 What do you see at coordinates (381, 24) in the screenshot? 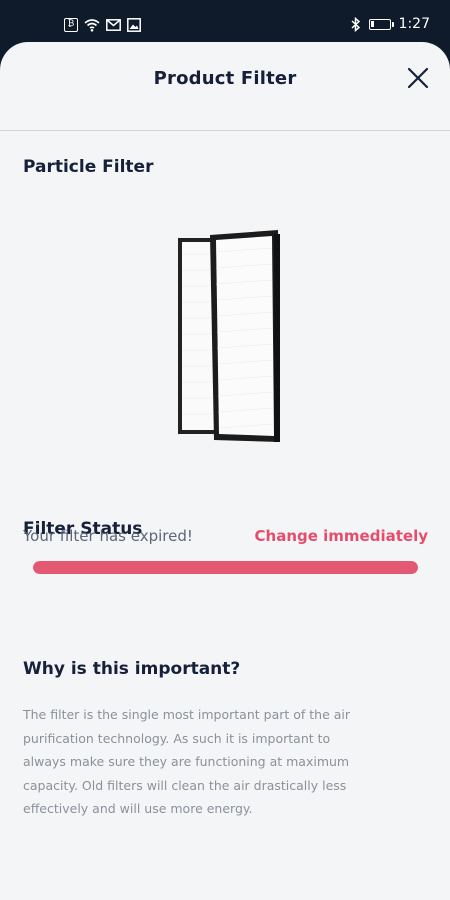
I see `battery-icon` at bounding box center [381, 24].